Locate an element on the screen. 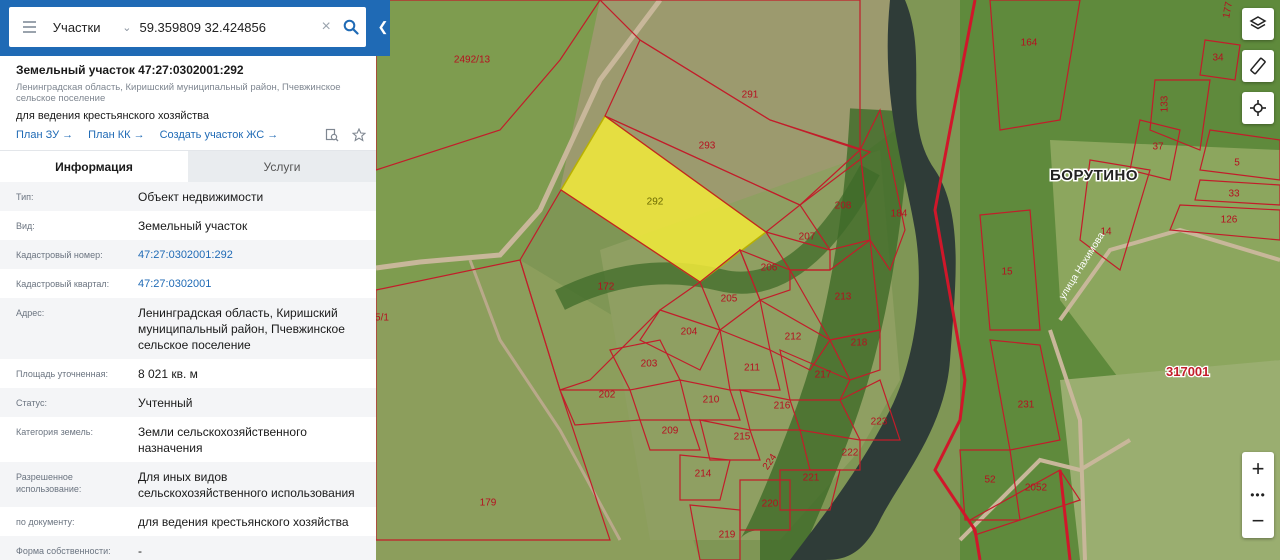  clear-icon: × is located at coordinates (325, 27).